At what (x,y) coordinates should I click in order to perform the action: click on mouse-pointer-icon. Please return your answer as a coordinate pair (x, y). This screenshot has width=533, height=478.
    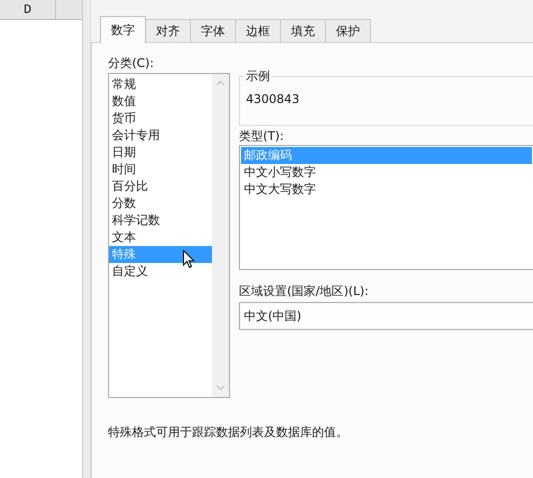
    Looking at the image, I should click on (189, 259).